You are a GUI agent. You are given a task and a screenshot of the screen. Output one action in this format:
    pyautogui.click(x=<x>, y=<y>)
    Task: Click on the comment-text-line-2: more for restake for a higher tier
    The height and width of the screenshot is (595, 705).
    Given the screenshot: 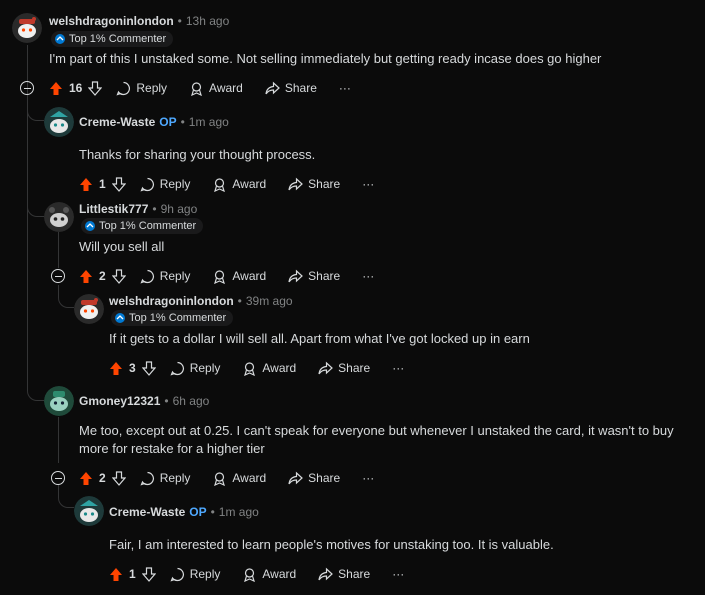 What is the action you would take?
    pyautogui.click(x=172, y=448)
    